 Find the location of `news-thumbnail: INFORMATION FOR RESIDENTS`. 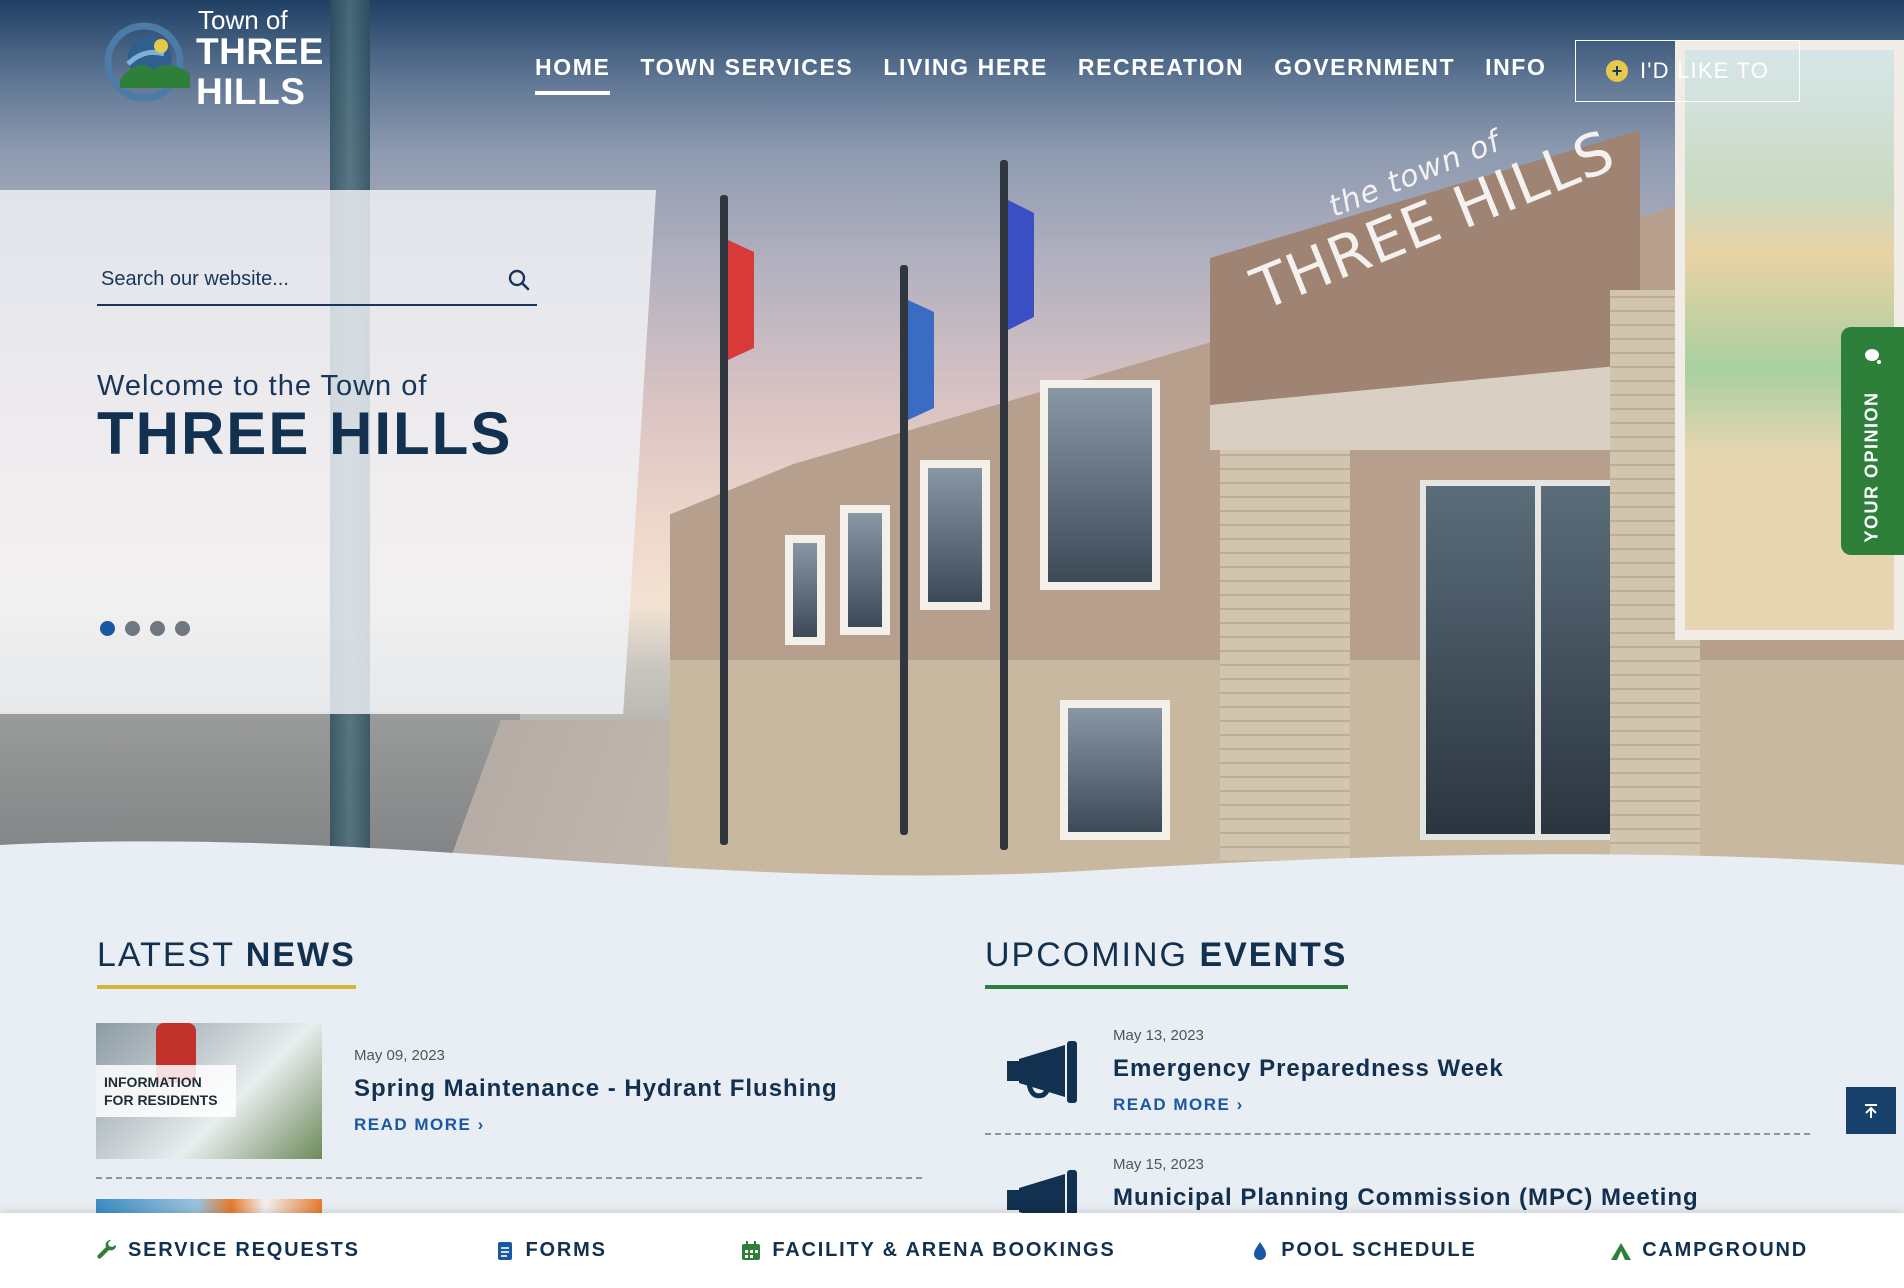

news-thumbnail: INFORMATION FOR RESIDENTS is located at coordinates (209, 1091).